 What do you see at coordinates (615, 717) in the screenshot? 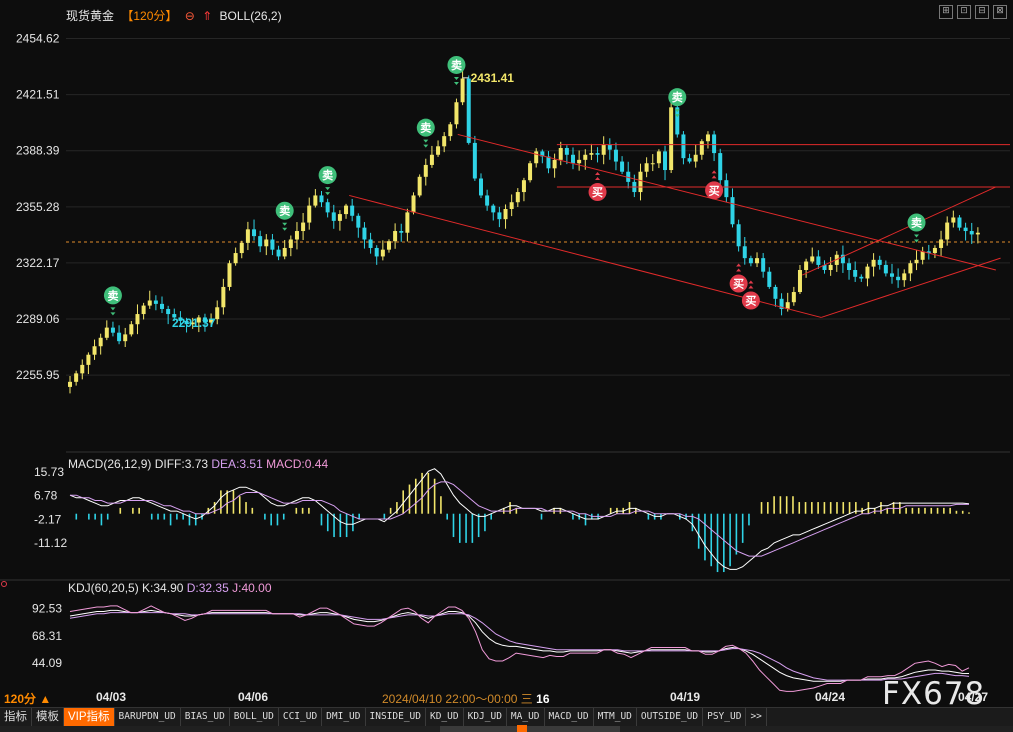
I see `tab-mtm: MTM_UD` at bounding box center [615, 717].